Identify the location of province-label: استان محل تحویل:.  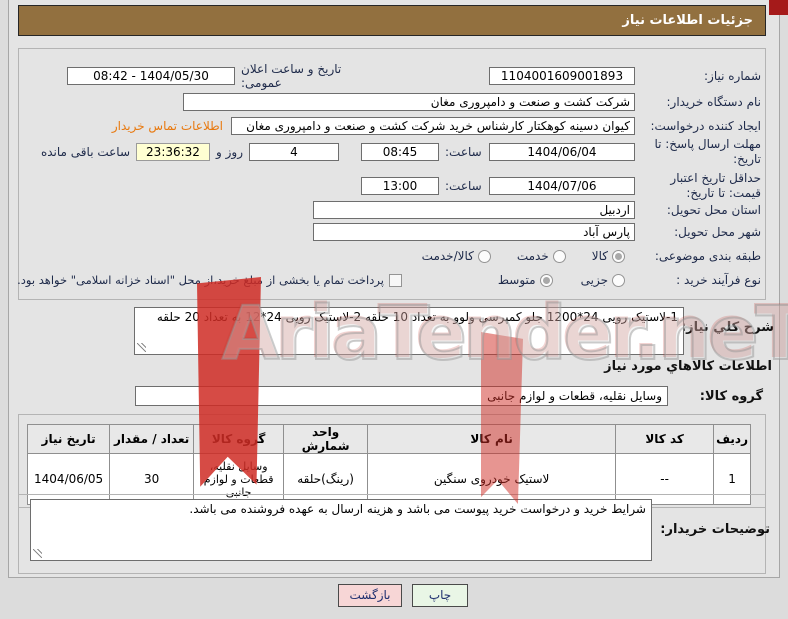
(713, 209).